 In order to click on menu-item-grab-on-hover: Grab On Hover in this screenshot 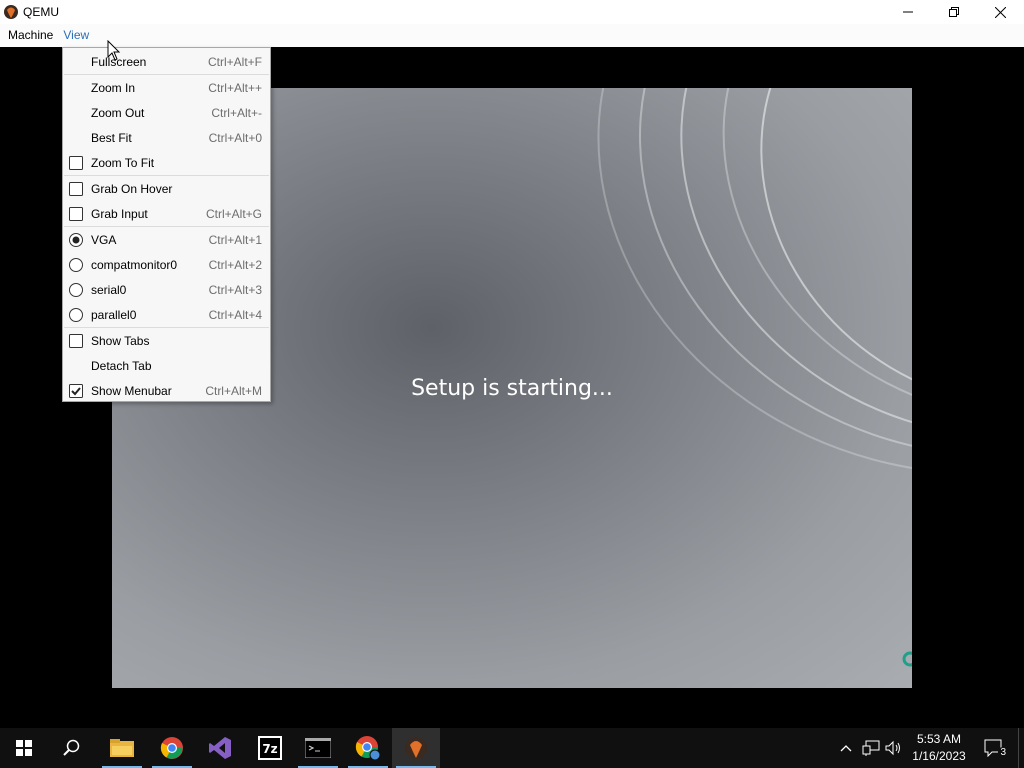, I will do `click(166, 188)`.